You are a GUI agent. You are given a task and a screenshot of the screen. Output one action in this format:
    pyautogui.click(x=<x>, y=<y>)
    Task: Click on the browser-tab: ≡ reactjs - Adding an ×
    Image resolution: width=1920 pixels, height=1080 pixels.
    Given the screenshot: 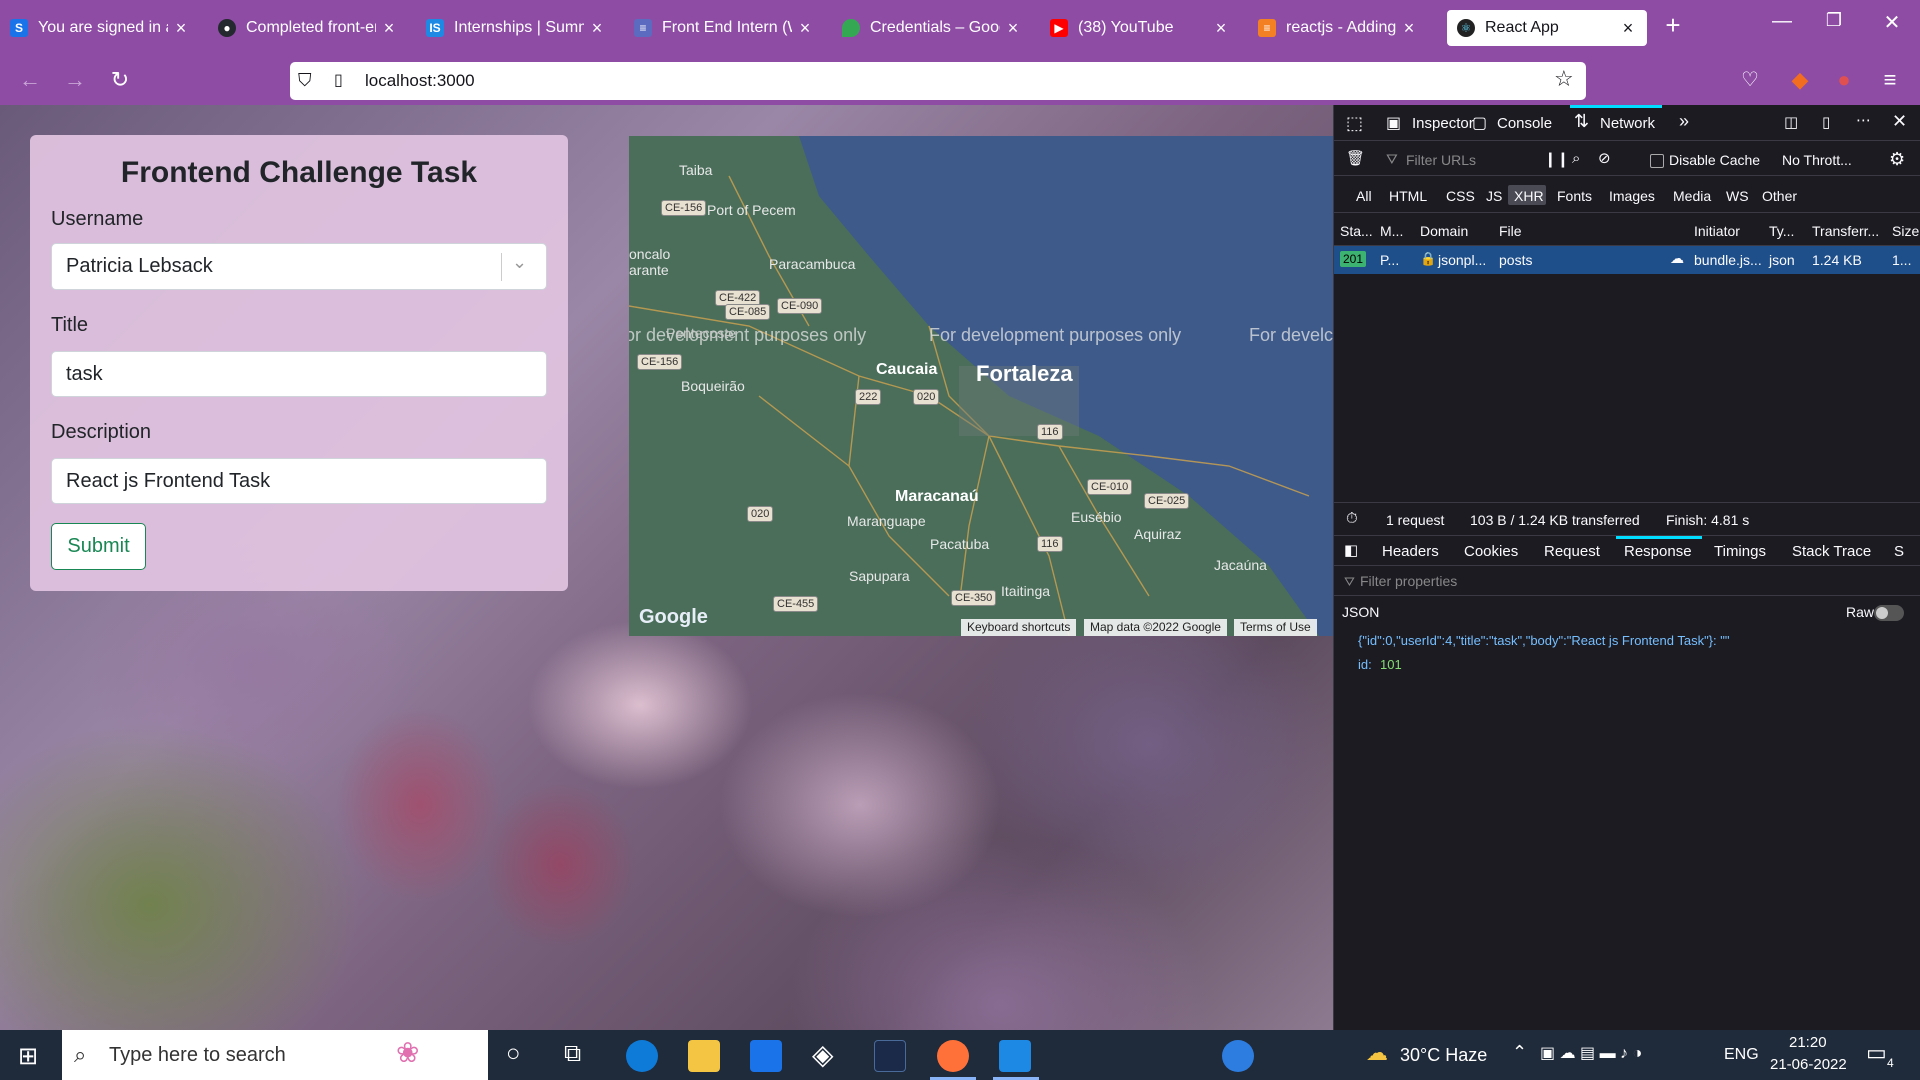 What is the action you would take?
    pyautogui.click(x=1338, y=28)
    